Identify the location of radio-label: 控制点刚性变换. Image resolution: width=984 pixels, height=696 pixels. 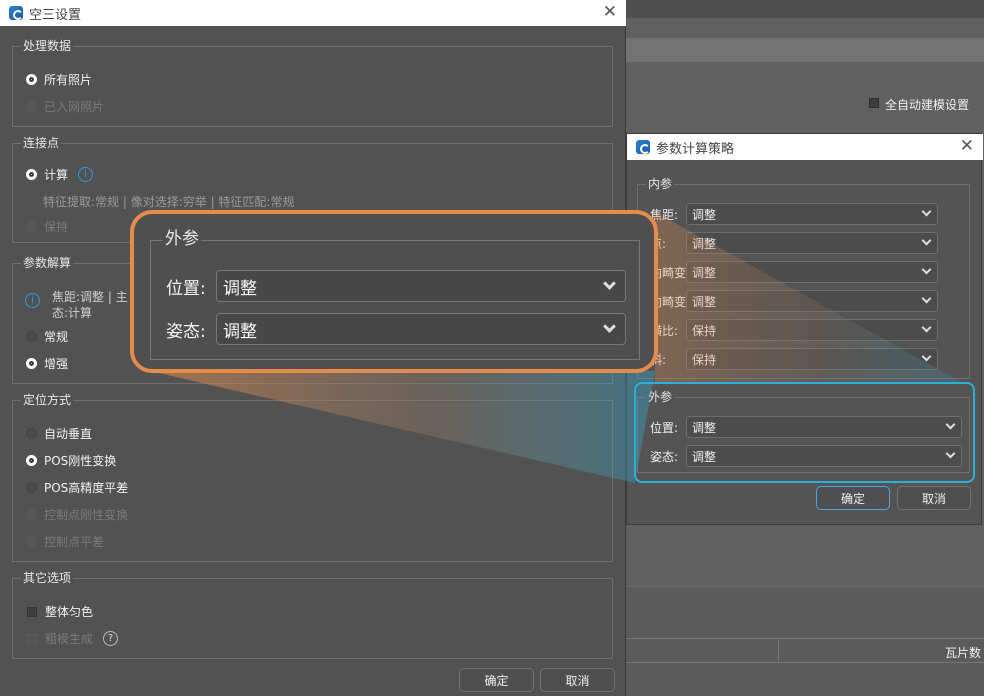
(86, 515).